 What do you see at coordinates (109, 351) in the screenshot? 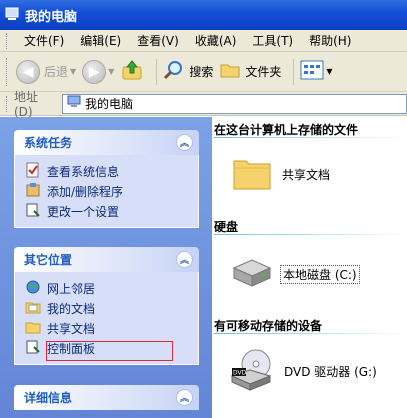
I see `control-panel-highlight-box` at bounding box center [109, 351].